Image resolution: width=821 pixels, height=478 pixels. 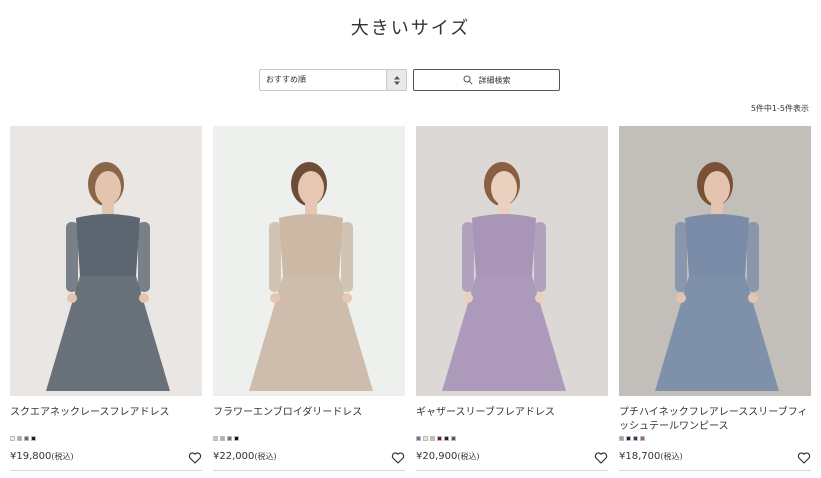 I want to click on price-value: ¥22,000, so click(x=234, y=456).